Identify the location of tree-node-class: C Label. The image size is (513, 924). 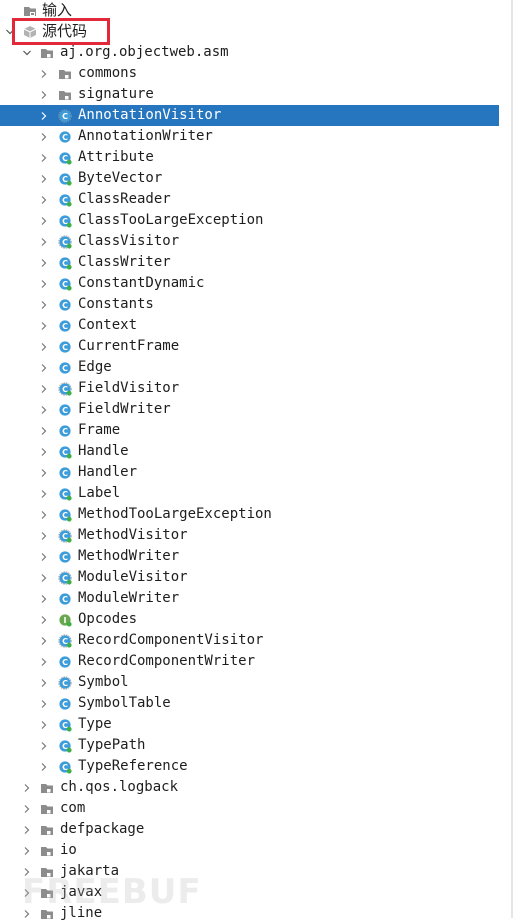
(249, 493).